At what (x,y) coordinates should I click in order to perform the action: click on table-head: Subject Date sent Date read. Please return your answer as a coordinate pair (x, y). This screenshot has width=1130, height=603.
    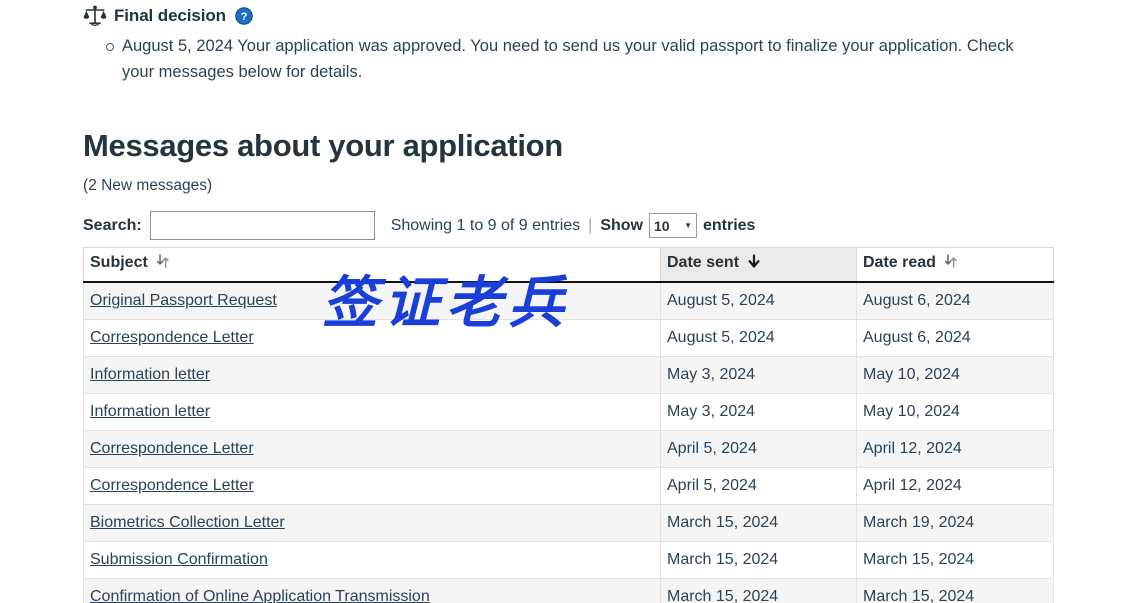
    Looking at the image, I should click on (568, 265).